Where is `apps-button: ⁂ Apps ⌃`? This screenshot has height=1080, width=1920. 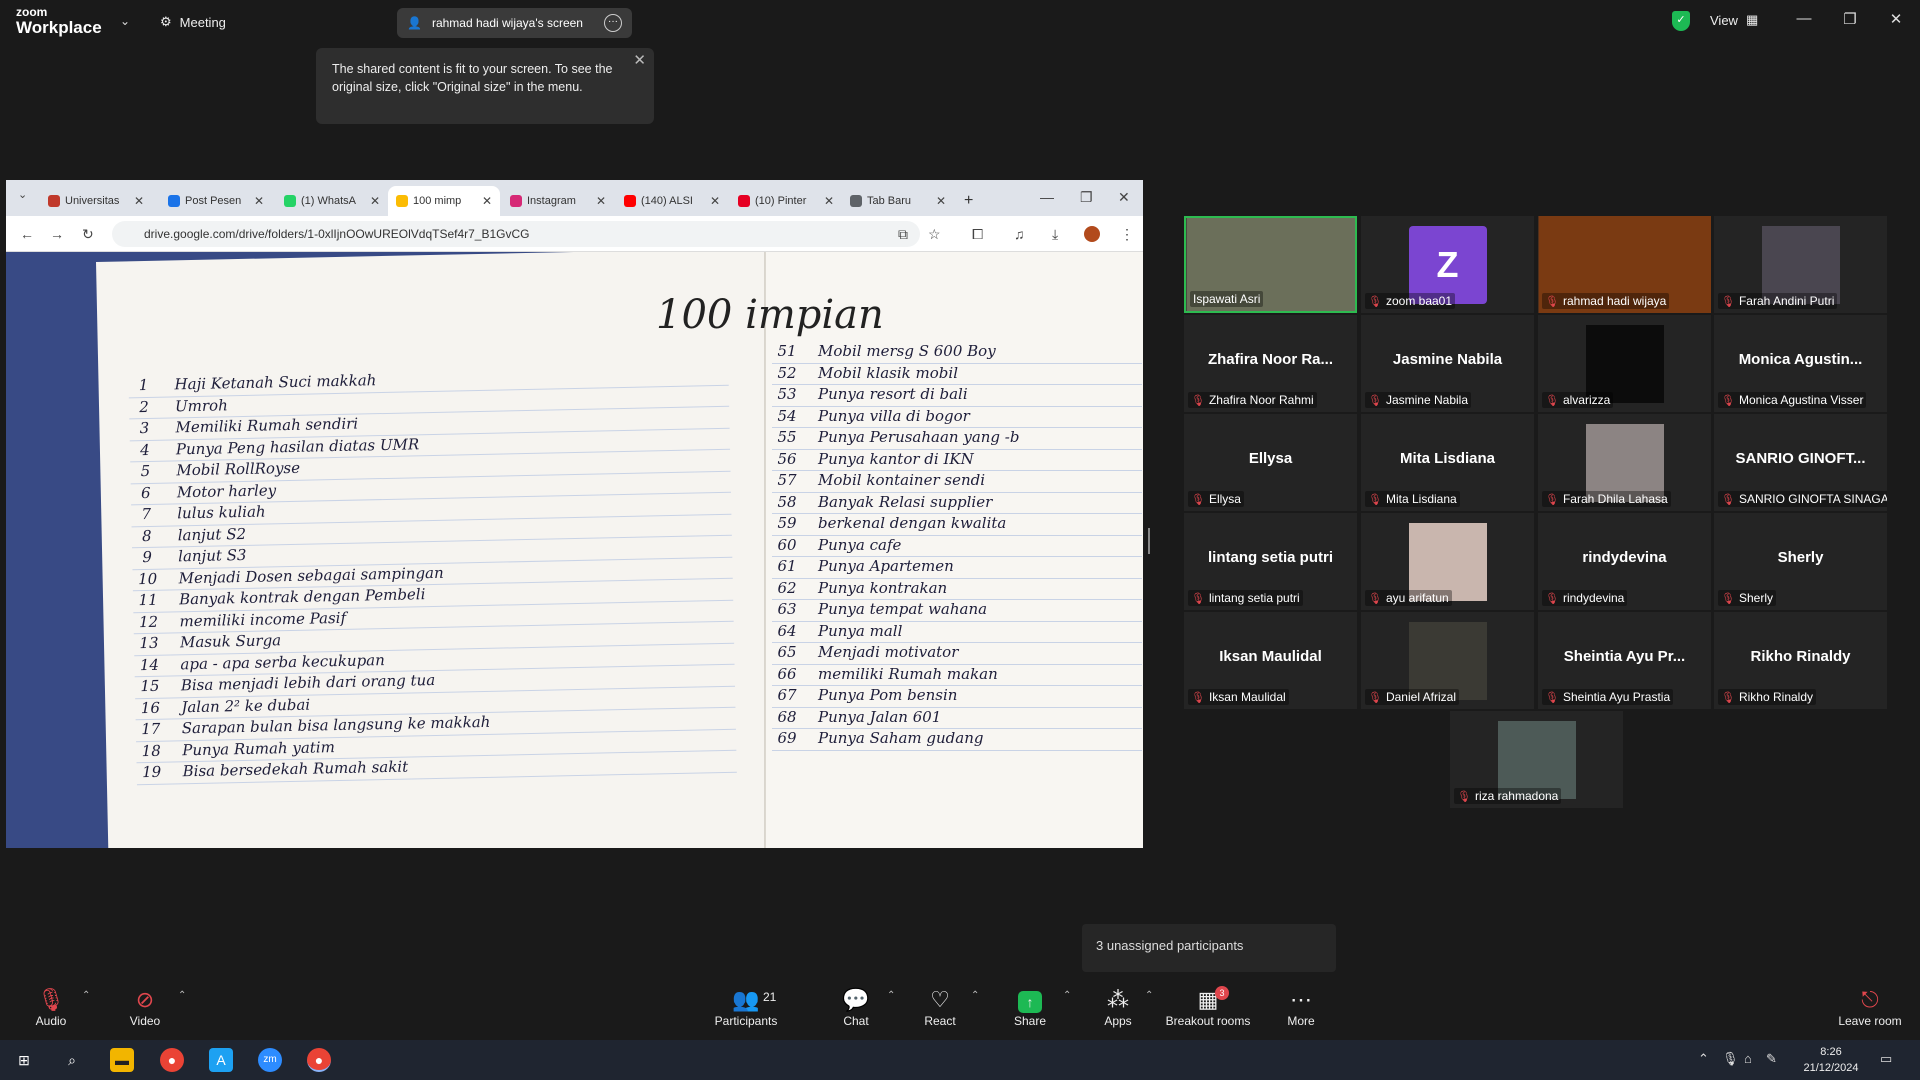 apps-button: ⁂ Apps ⌃ is located at coordinates (1118, 1008).